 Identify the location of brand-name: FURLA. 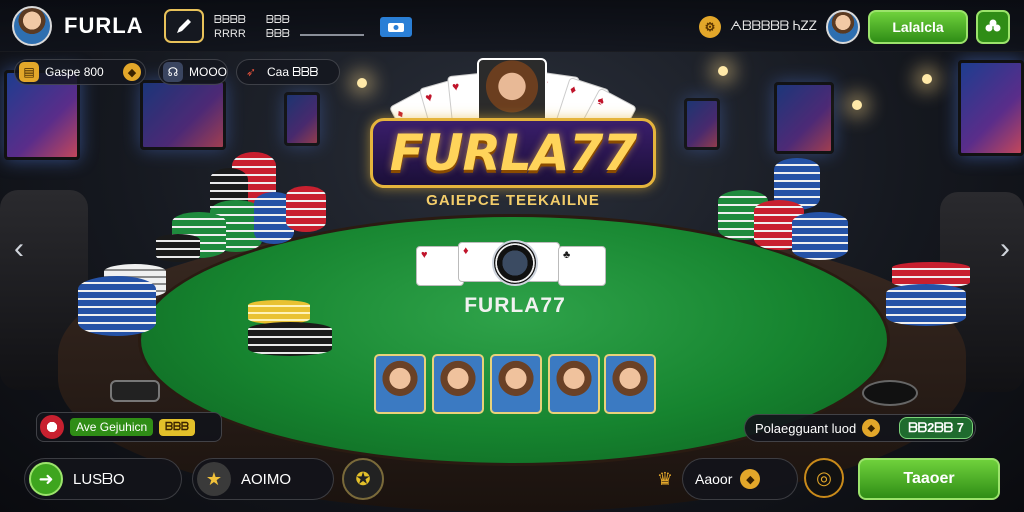
(104, 25).